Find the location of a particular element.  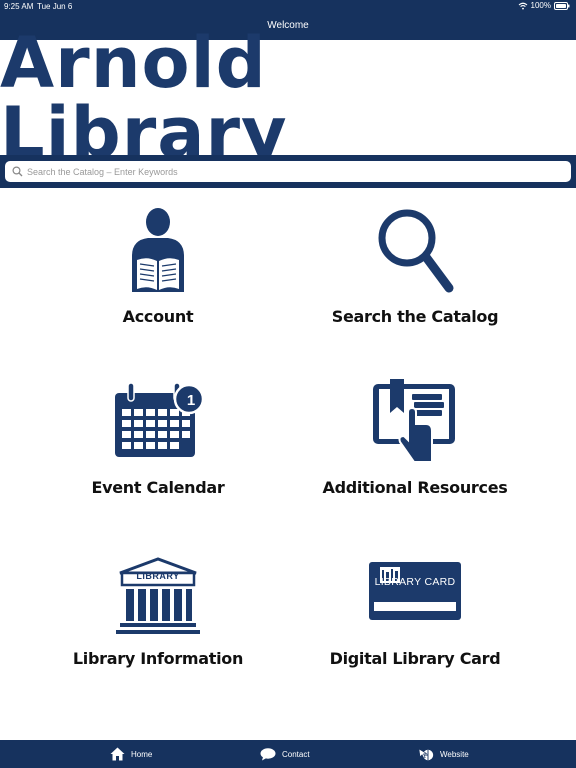

library-card-icon: LIBRARY CARD is located at coordinates (415, 592).